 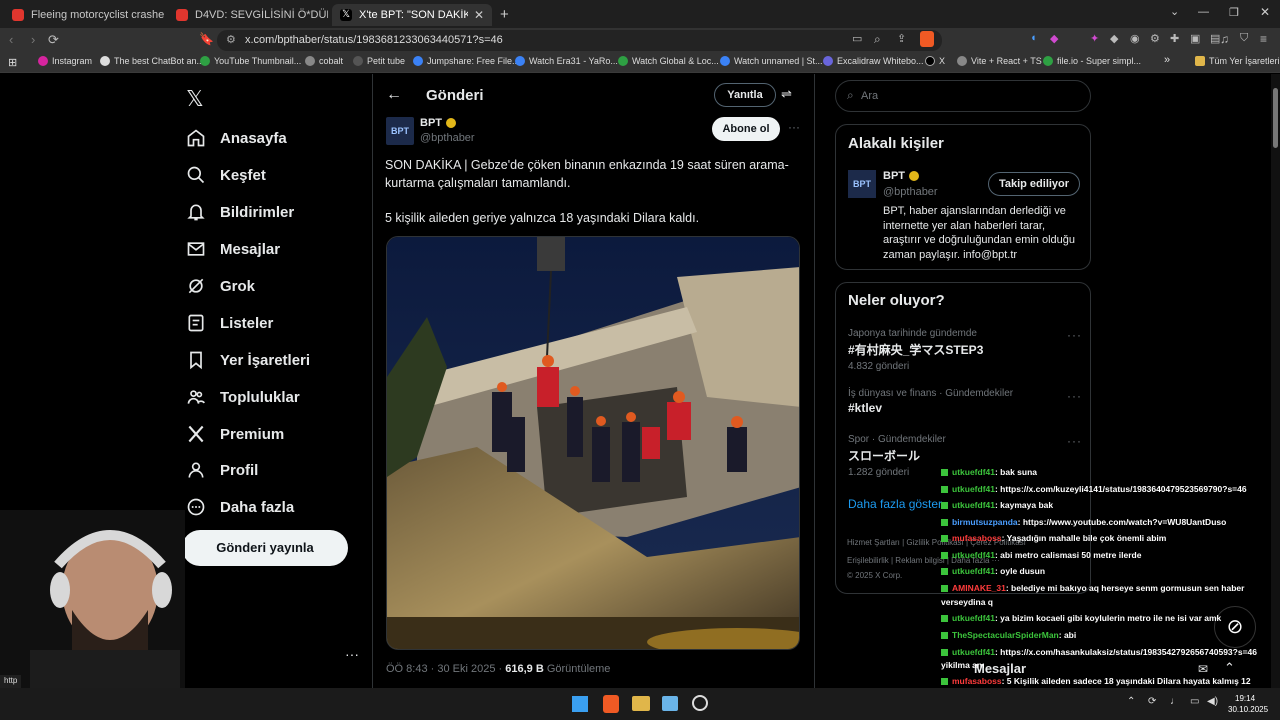 What do you see at coordinates (412, 15) in the screenshot?
I see `tab-3-active: 𝕏 X'te BPT: "SON DAKİKA | Gebze'✕` at bounding box center [412, 15].